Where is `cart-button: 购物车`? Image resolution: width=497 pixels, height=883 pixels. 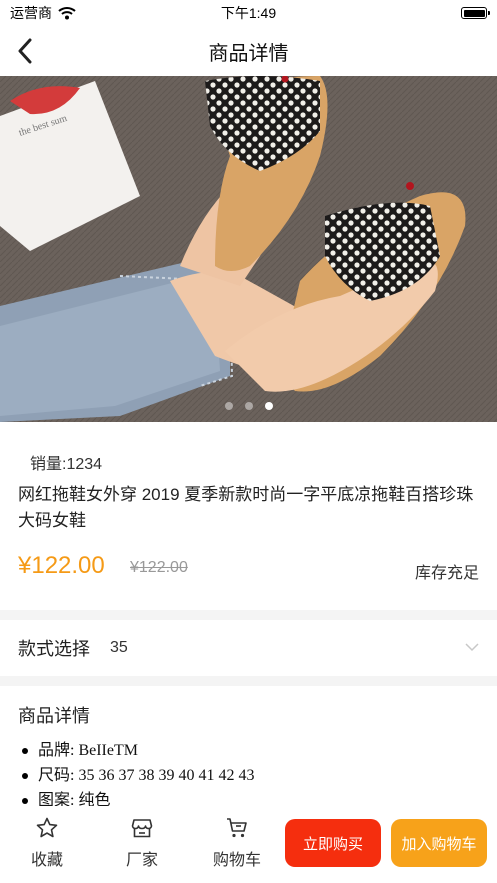 cart-button: 购物车 is located at coordinates (237, 843).